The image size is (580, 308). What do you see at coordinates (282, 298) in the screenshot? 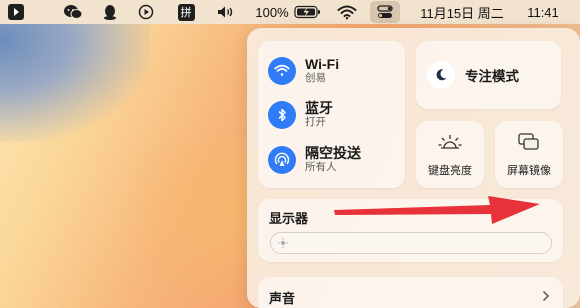
I see `sound-title: 声音` at bounding box center [282, 298].